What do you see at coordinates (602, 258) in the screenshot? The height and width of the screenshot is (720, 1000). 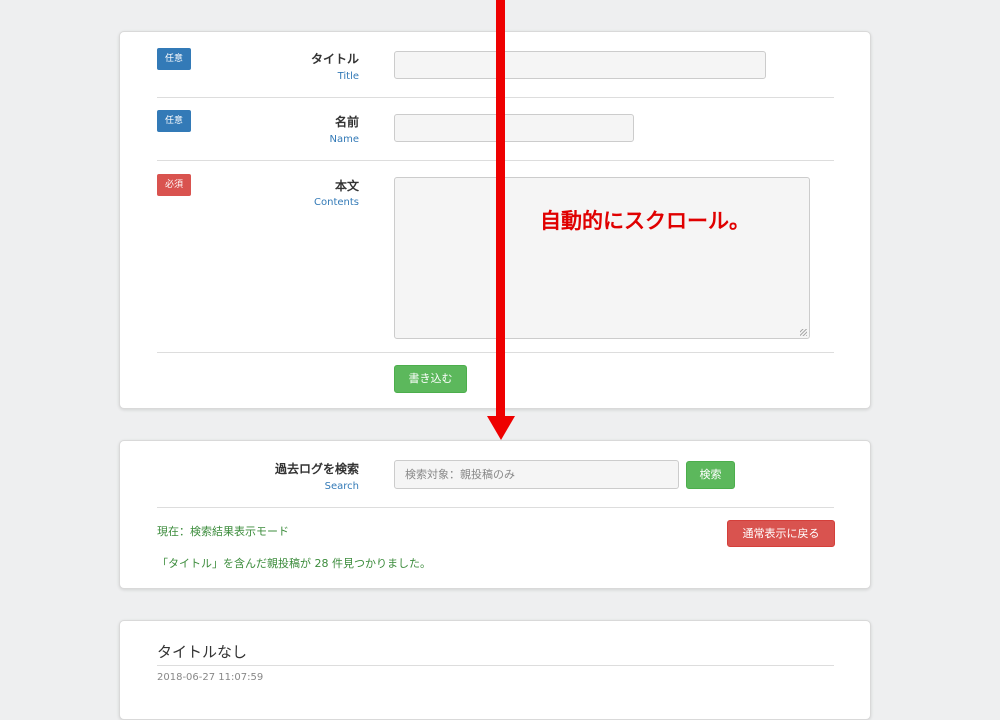 I see `contents-textarea` at bounding box center [602, 258].